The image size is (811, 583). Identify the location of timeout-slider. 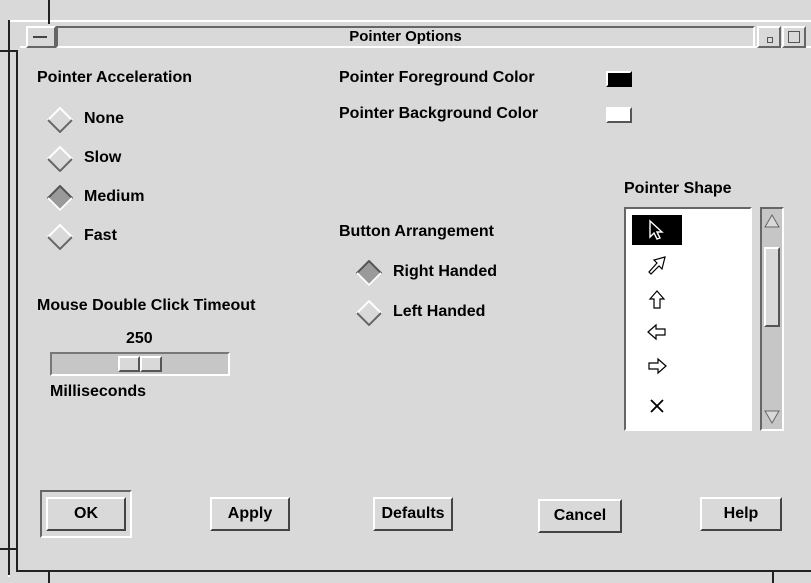
(140, 364).